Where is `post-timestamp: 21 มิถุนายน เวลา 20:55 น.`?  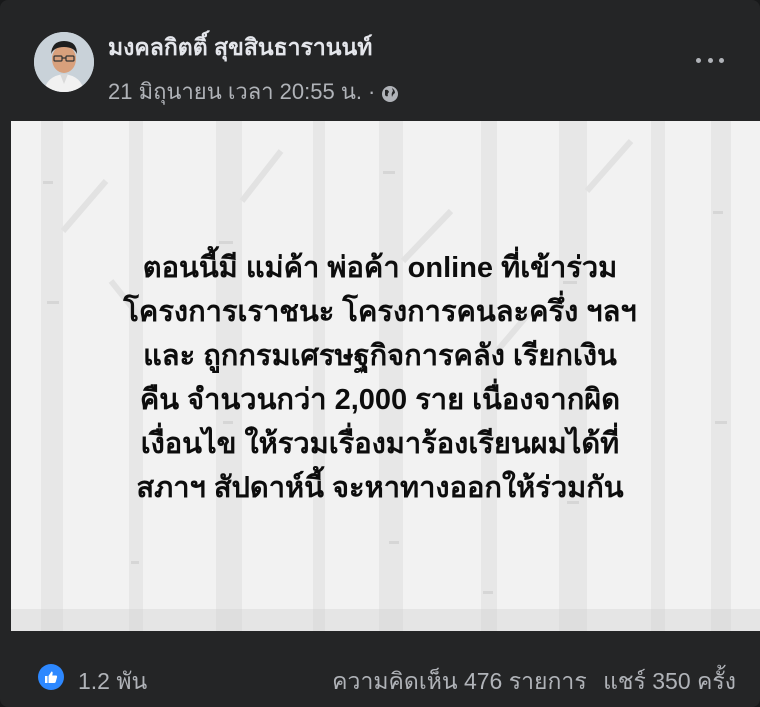 post-timestamp: 21 มิถุนายน เวลา 20:55 น. is located at coordinates (235, 91).